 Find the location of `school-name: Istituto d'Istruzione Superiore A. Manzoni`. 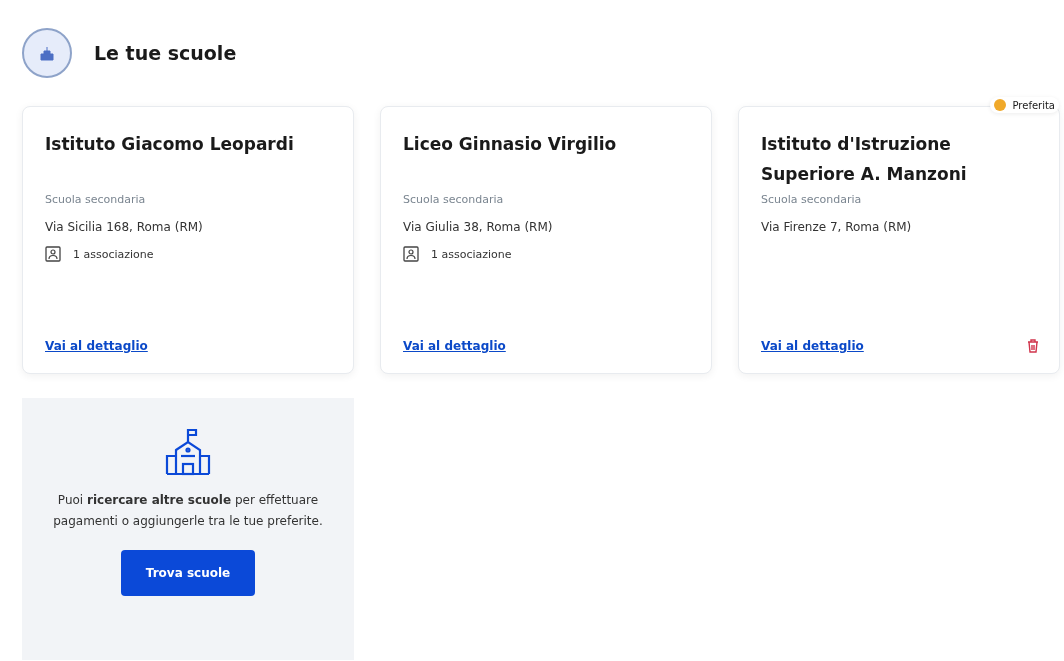

school-name: Istituto d'Istruzione Superiore A. Manzoni is located at coordinates (864, 159).